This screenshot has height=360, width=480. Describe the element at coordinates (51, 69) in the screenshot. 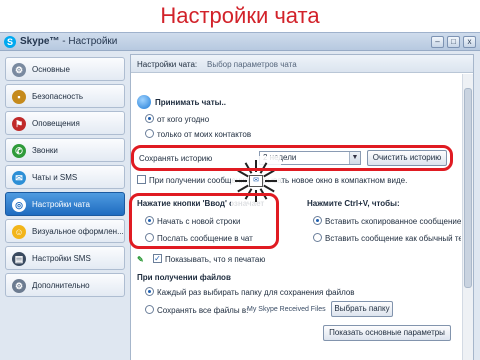

I see `sidebar-item-label: Основные` at that location.